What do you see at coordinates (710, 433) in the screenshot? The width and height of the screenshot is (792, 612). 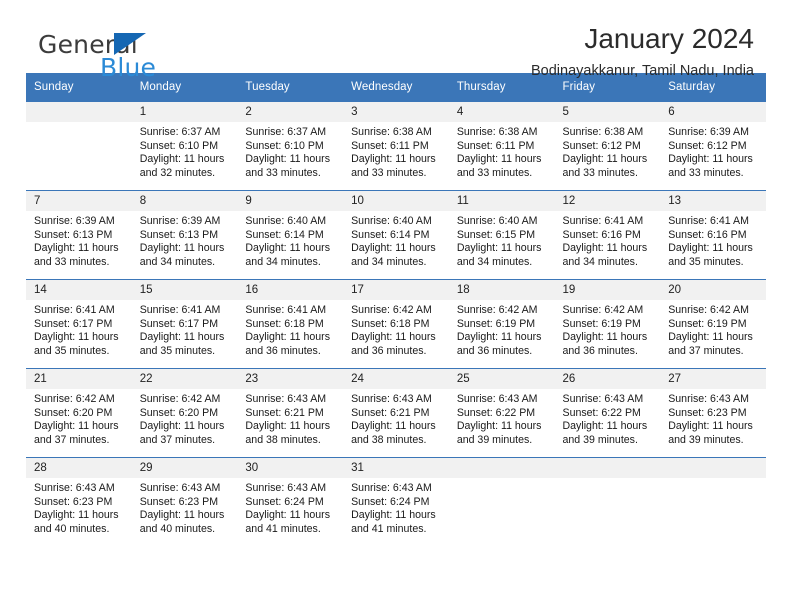 I see `daylight-text: Daylight: 11 hours and 39 minutes.` at bounding box center [710, 433].